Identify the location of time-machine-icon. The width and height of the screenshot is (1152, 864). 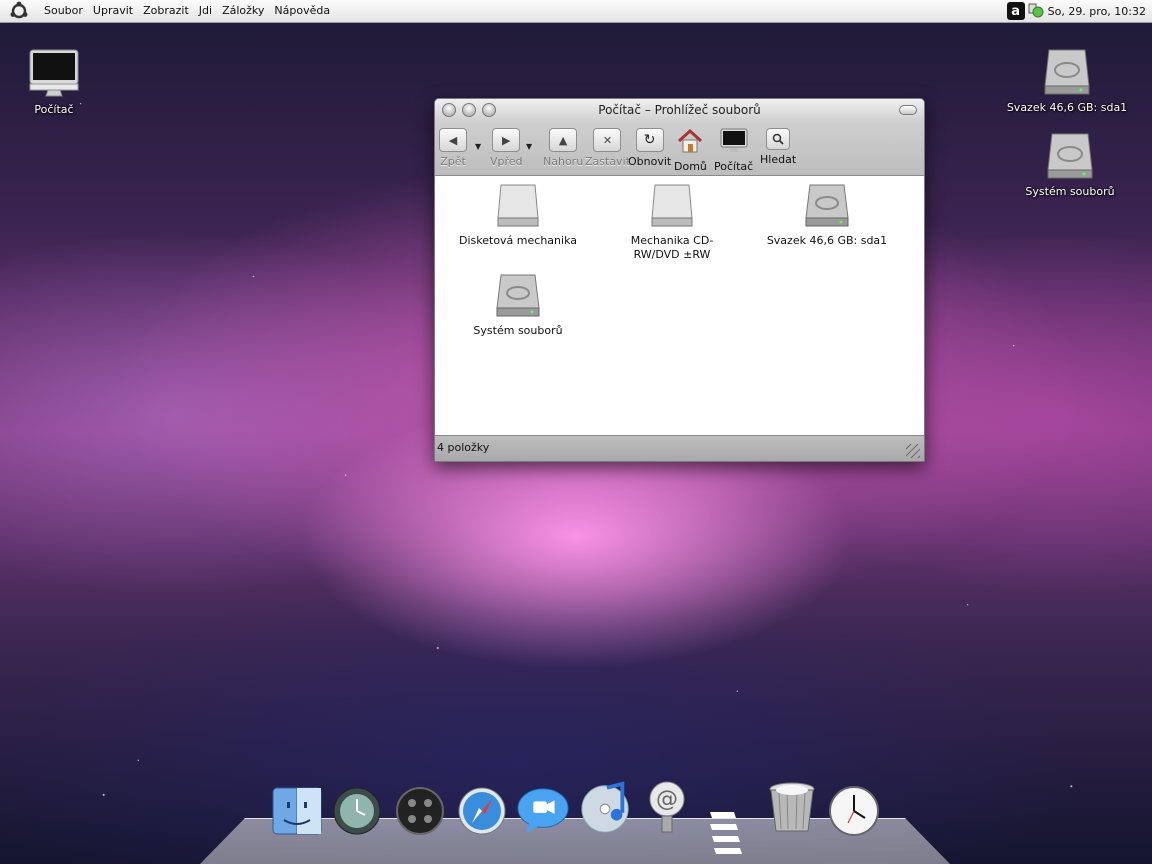
(357, 811).